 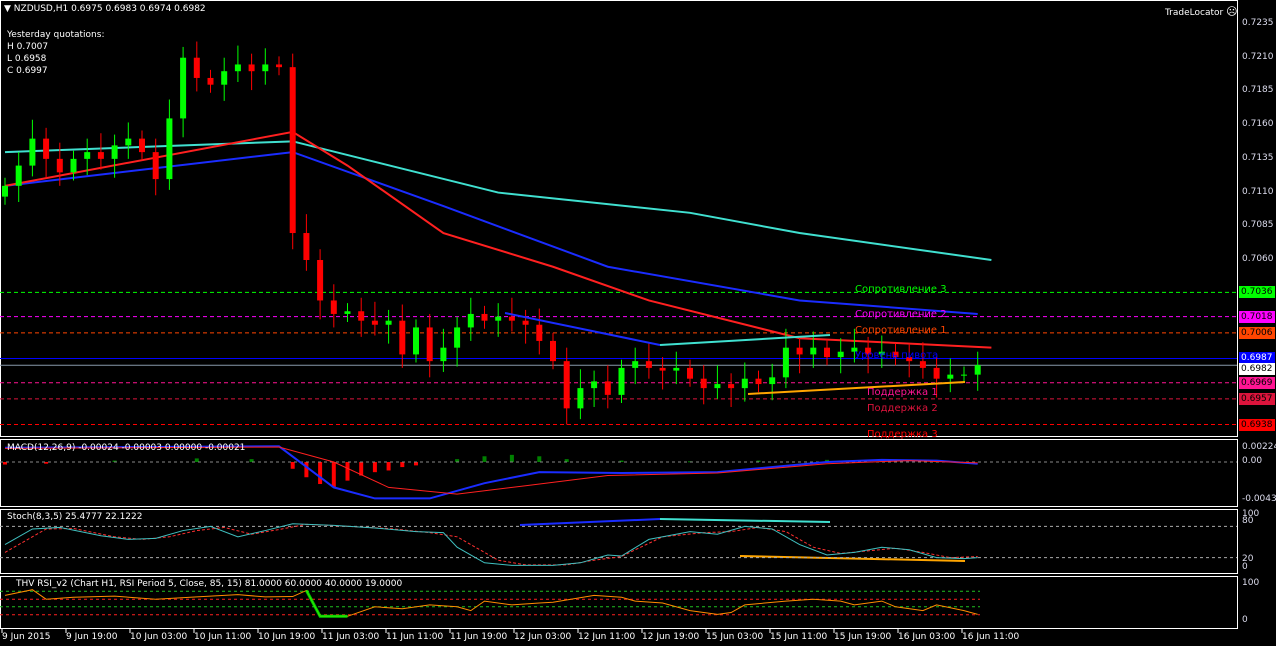 I want to click on price-tick: 0.7210, so click(x=1258, y=56).